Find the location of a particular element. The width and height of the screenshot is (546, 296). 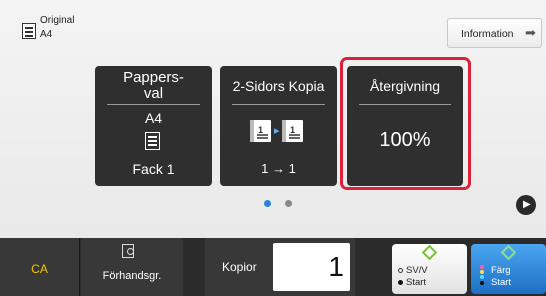

bw-start-line2: Start is located at coordinates (416, 282).